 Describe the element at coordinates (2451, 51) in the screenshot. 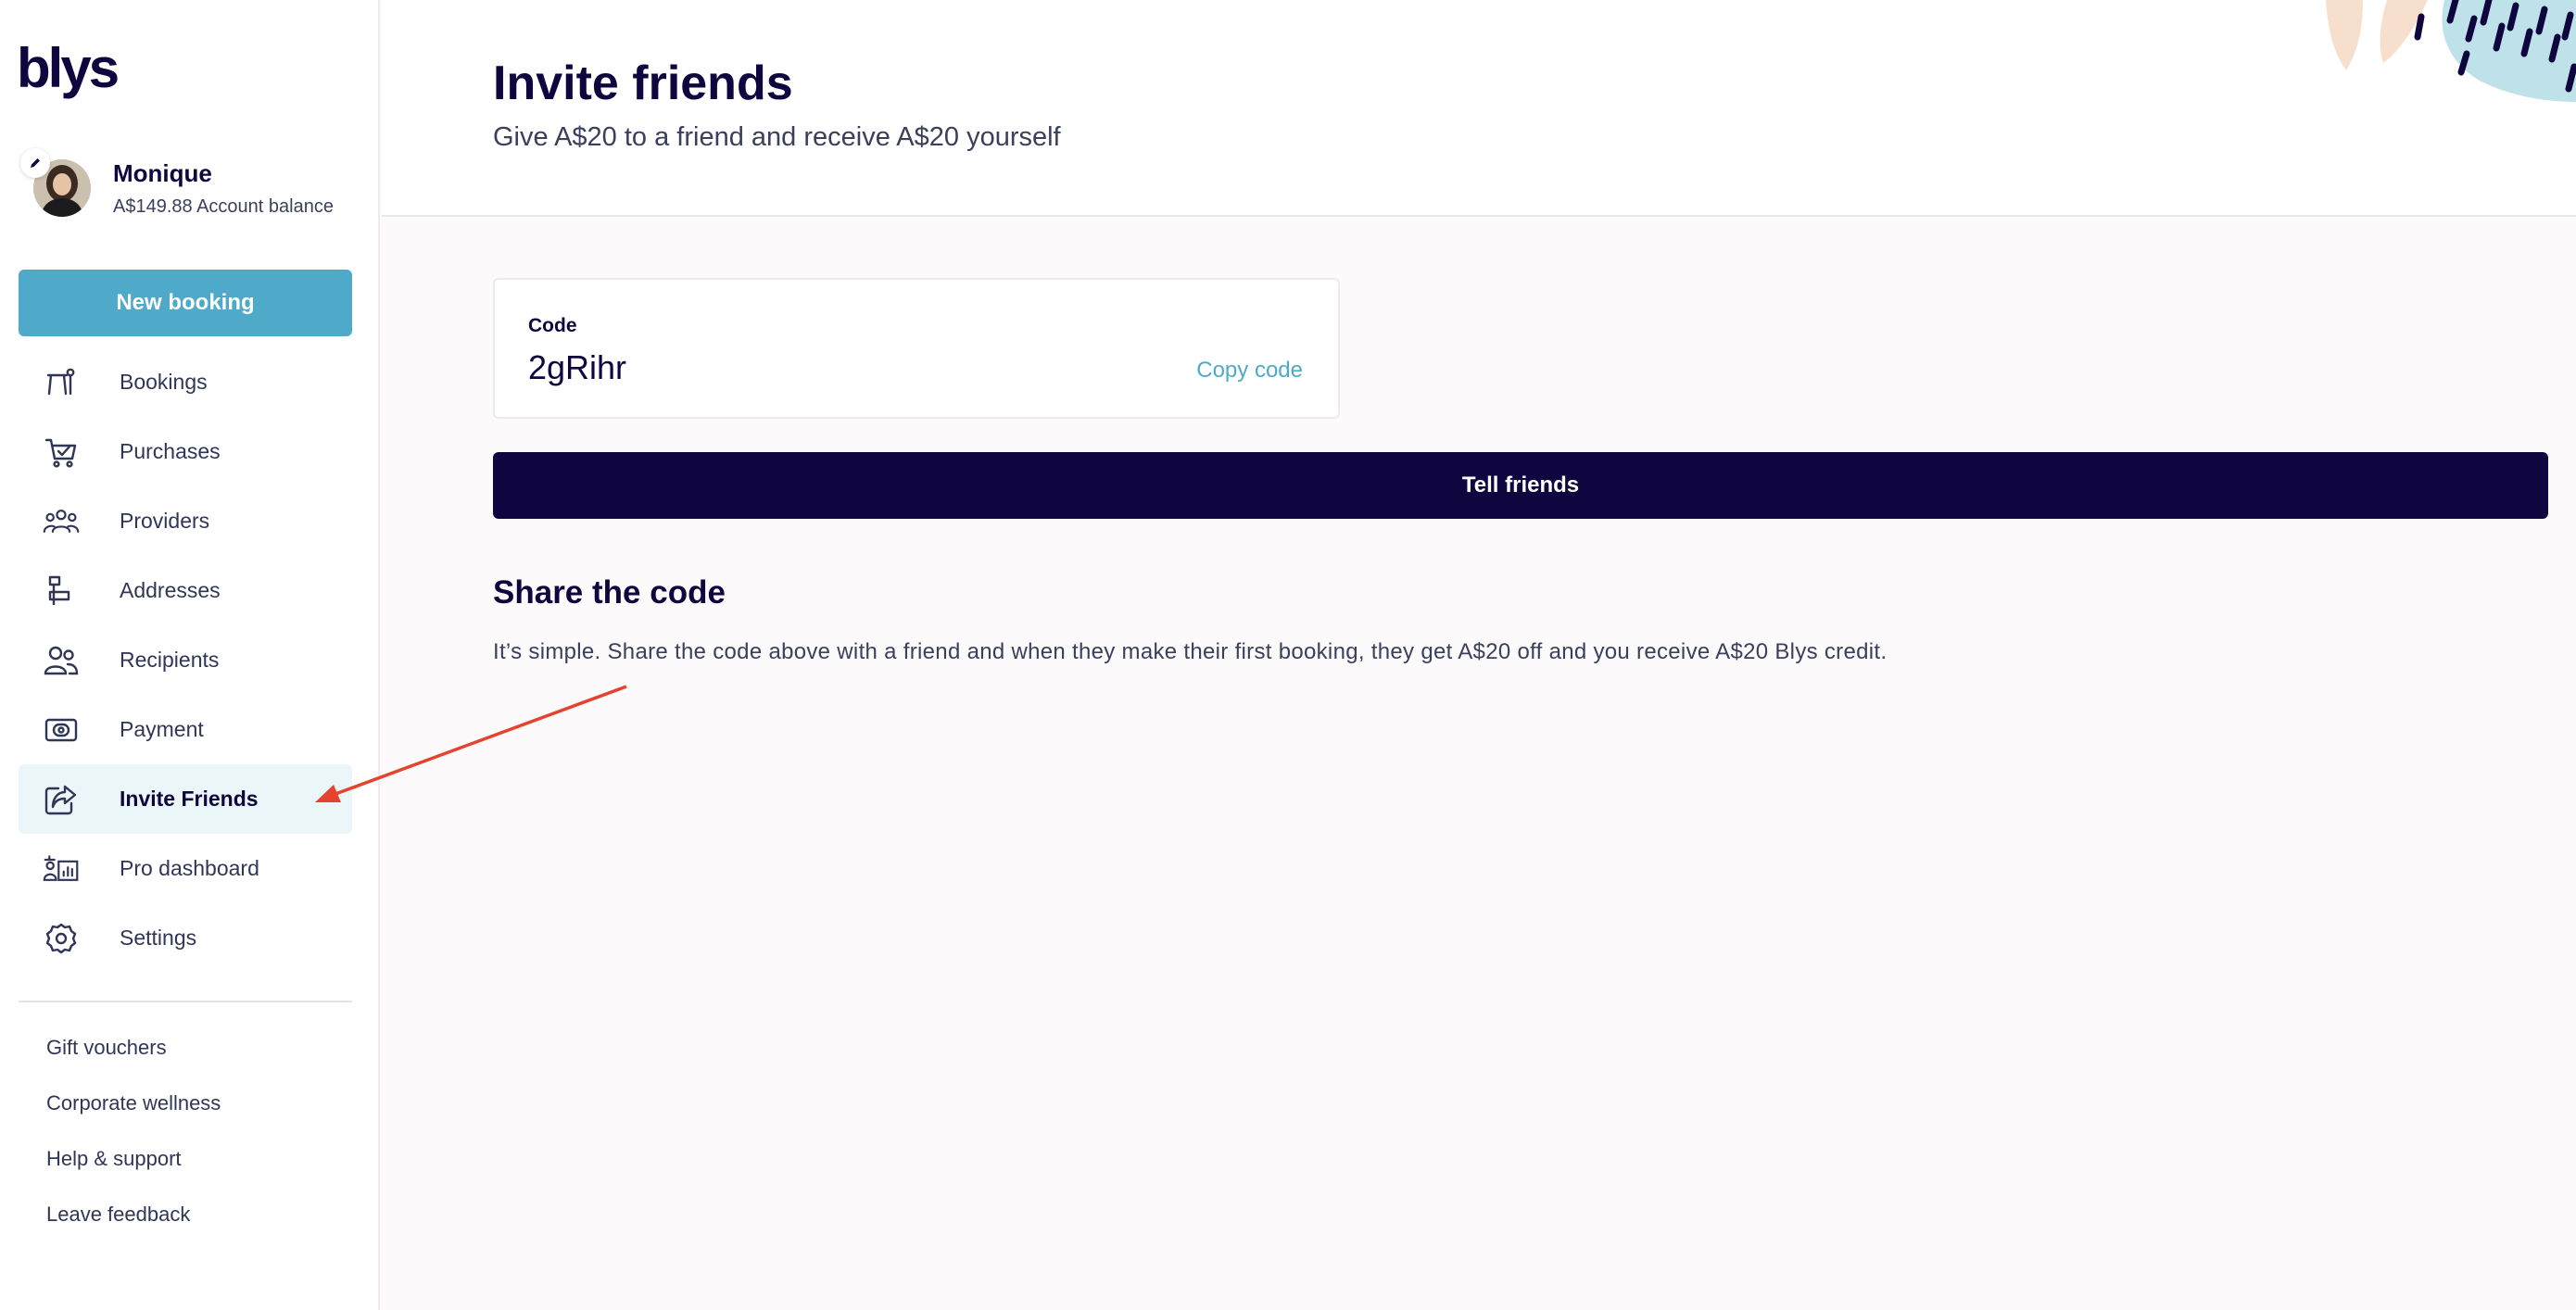

I see `decorative-pattern` at that location.